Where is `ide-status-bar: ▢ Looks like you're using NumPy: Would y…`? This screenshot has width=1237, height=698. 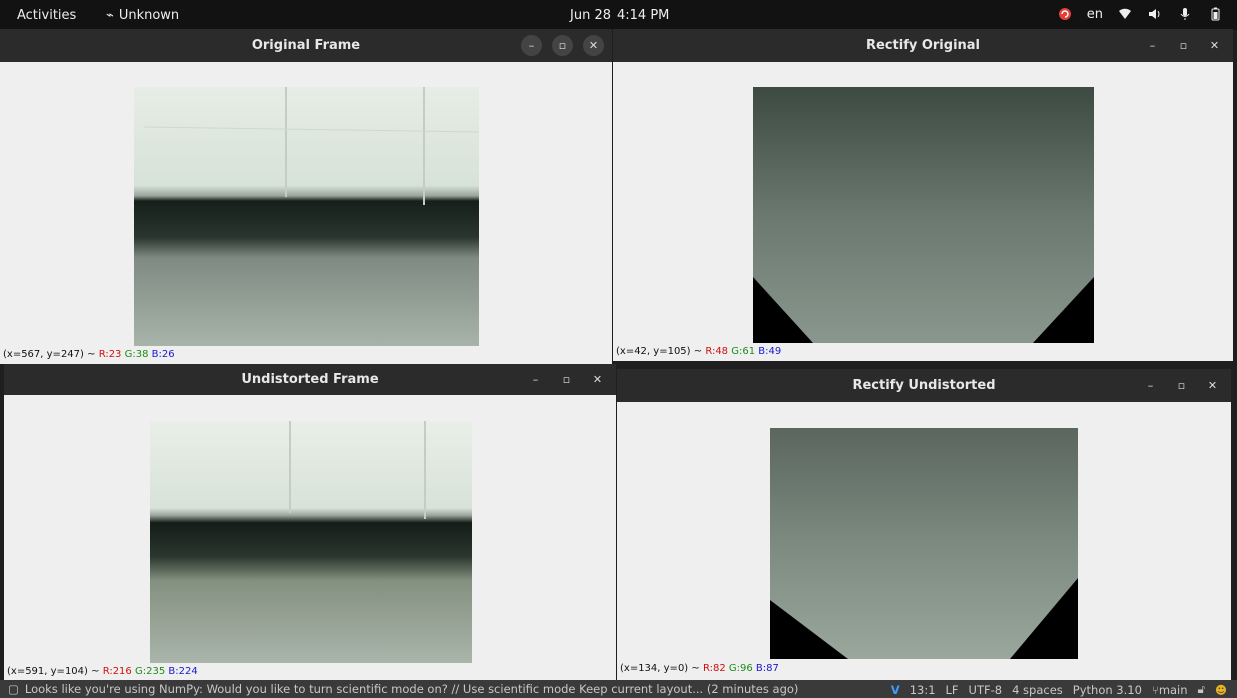
ide-status-bar: ▢ Looks like you're using NumPy: Would y… is located at coordinates (618, 689).